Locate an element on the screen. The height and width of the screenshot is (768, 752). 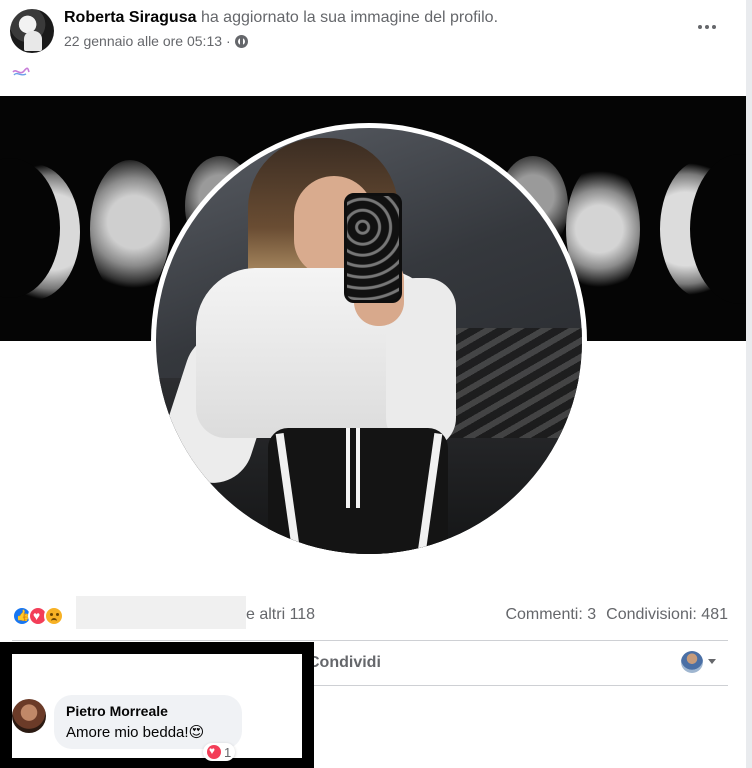
chevron-down-icon is located at coordinates (712, 661).